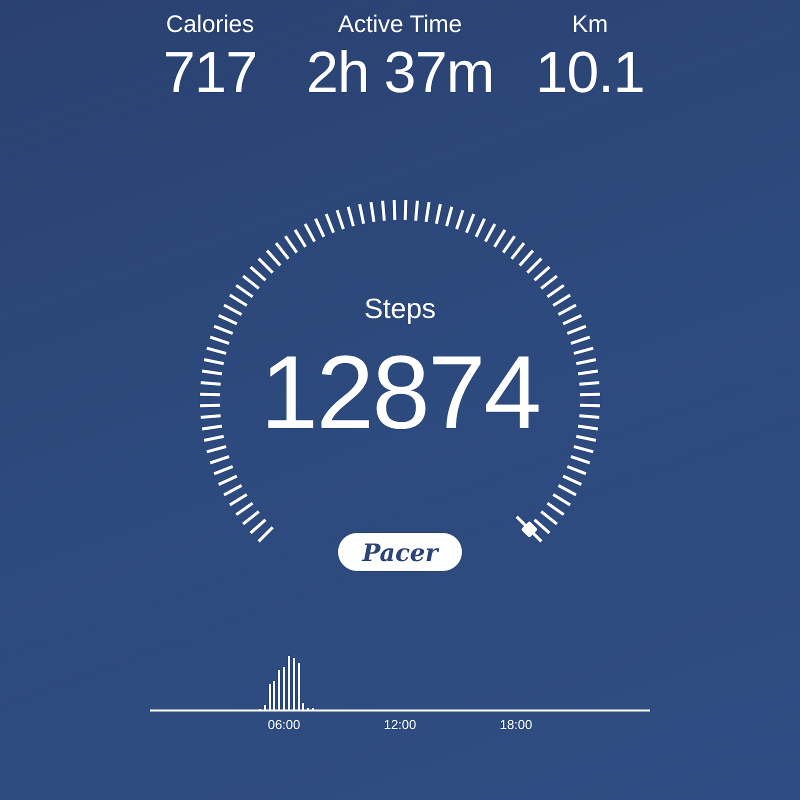 This screenshot has width=800, height=800. Describe the element at coordinates (400, 25) in the screenshot. I see `stat-label: Active Time` at that location.